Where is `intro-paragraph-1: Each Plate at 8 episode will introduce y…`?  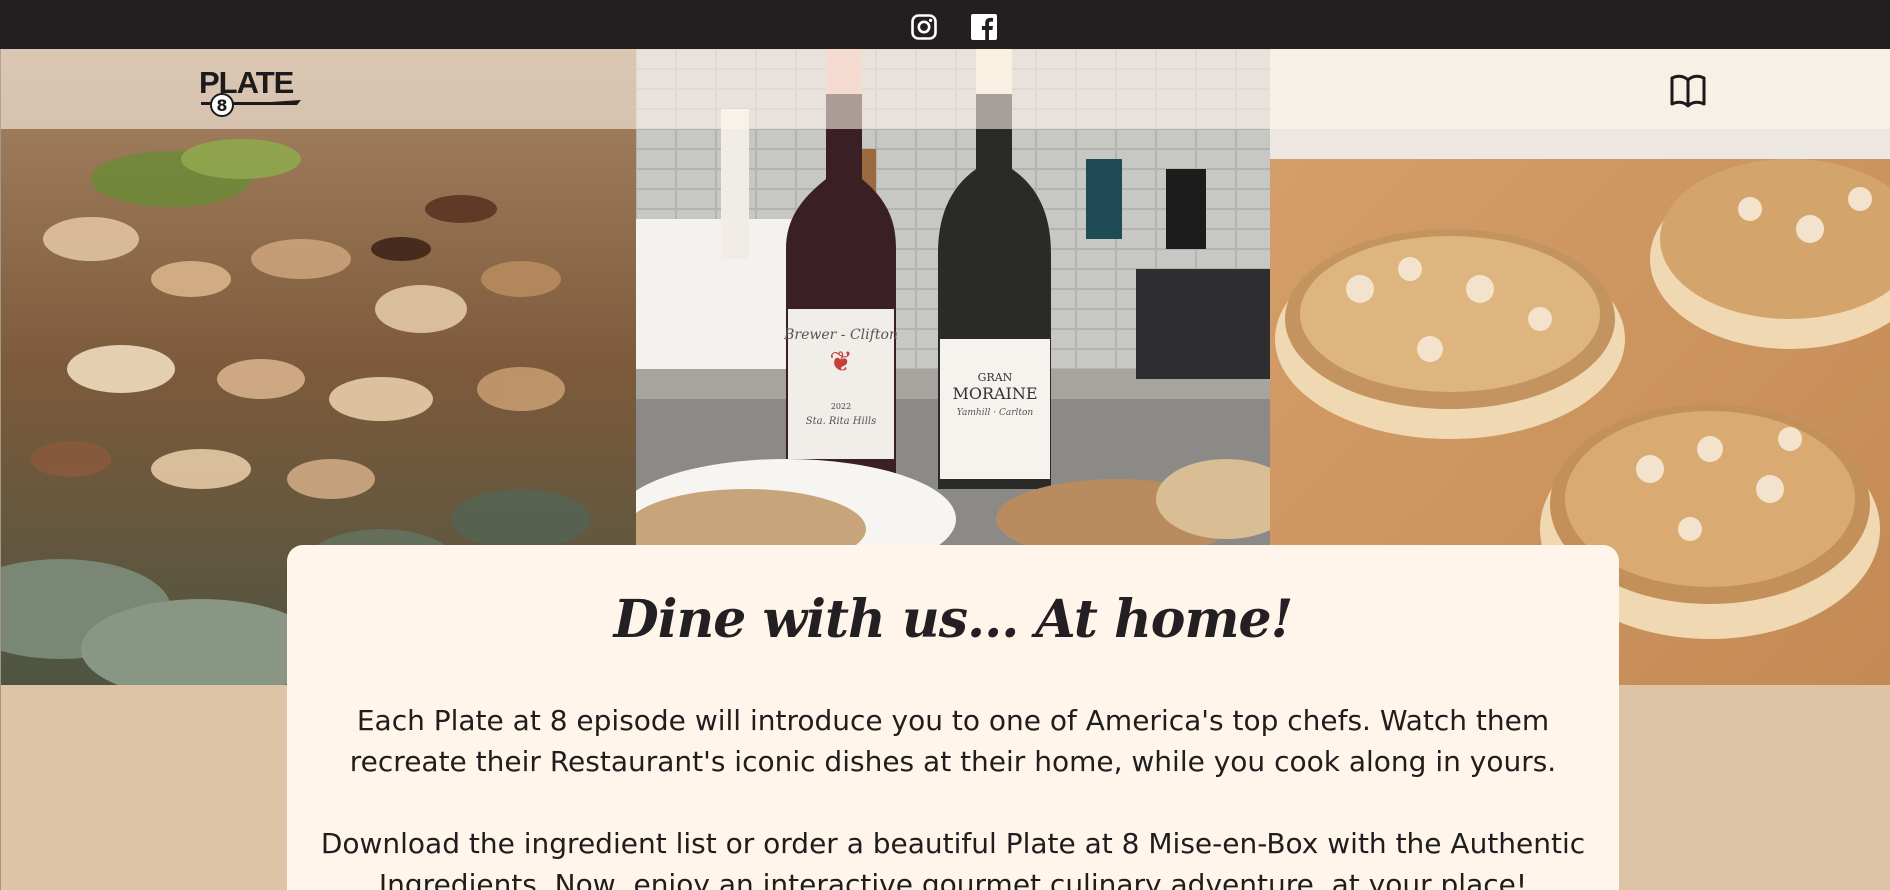 intro-paragraph-1: Each Plate at 8 episode will introduce y… is located at coordinates (953, 741).